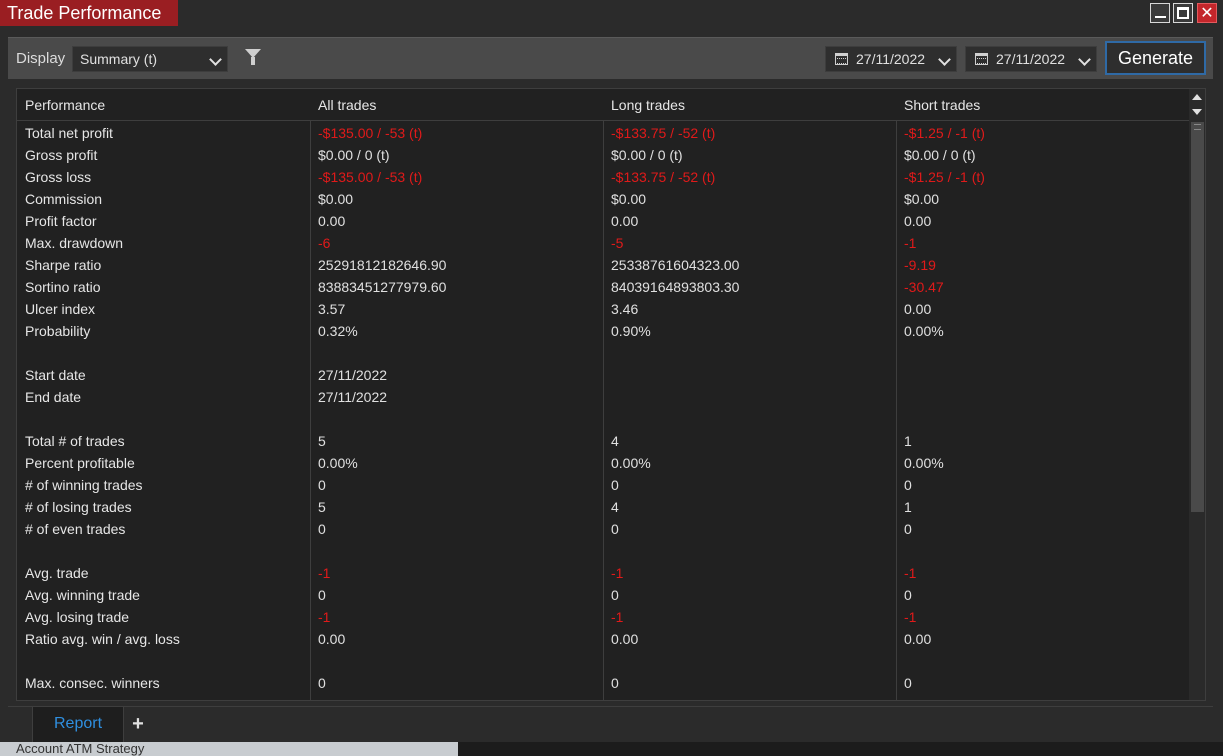  What do you see at coordinates (163, 105) in the screenshot?
I see `header-performance: Performance` at bounding box center [163, 105].